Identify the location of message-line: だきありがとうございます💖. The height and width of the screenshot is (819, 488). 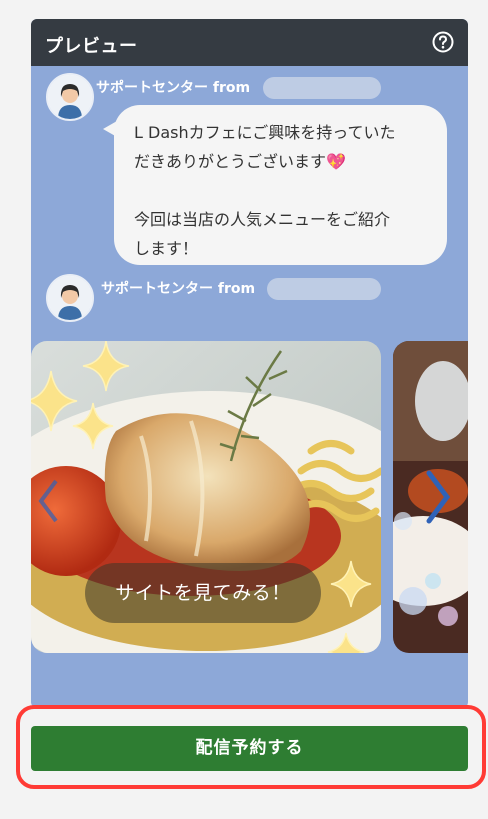
(240, 161).